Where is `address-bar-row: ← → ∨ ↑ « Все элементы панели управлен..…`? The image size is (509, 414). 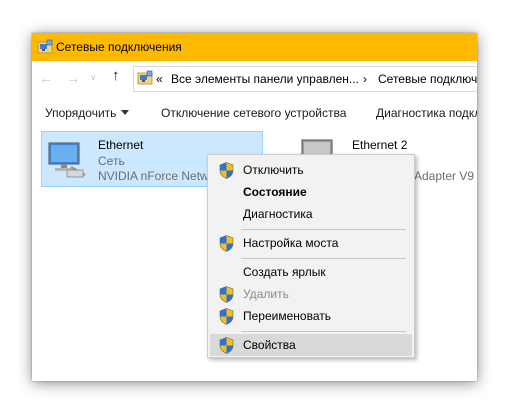
address-bar-row: ← → ∨ ↑ « Все элементы панели управлен..… is located at coordinates (254, 79).